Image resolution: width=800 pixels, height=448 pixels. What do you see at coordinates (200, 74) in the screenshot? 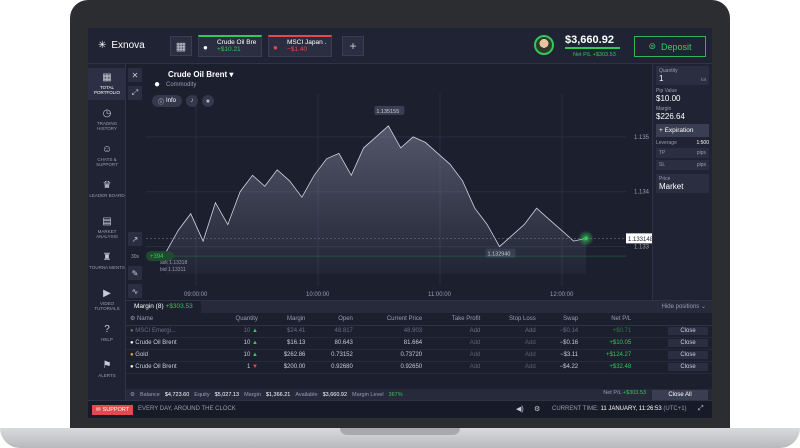
I see `asset-selector: Crude Oil Brent ▾` at bounding box center [200, 74].